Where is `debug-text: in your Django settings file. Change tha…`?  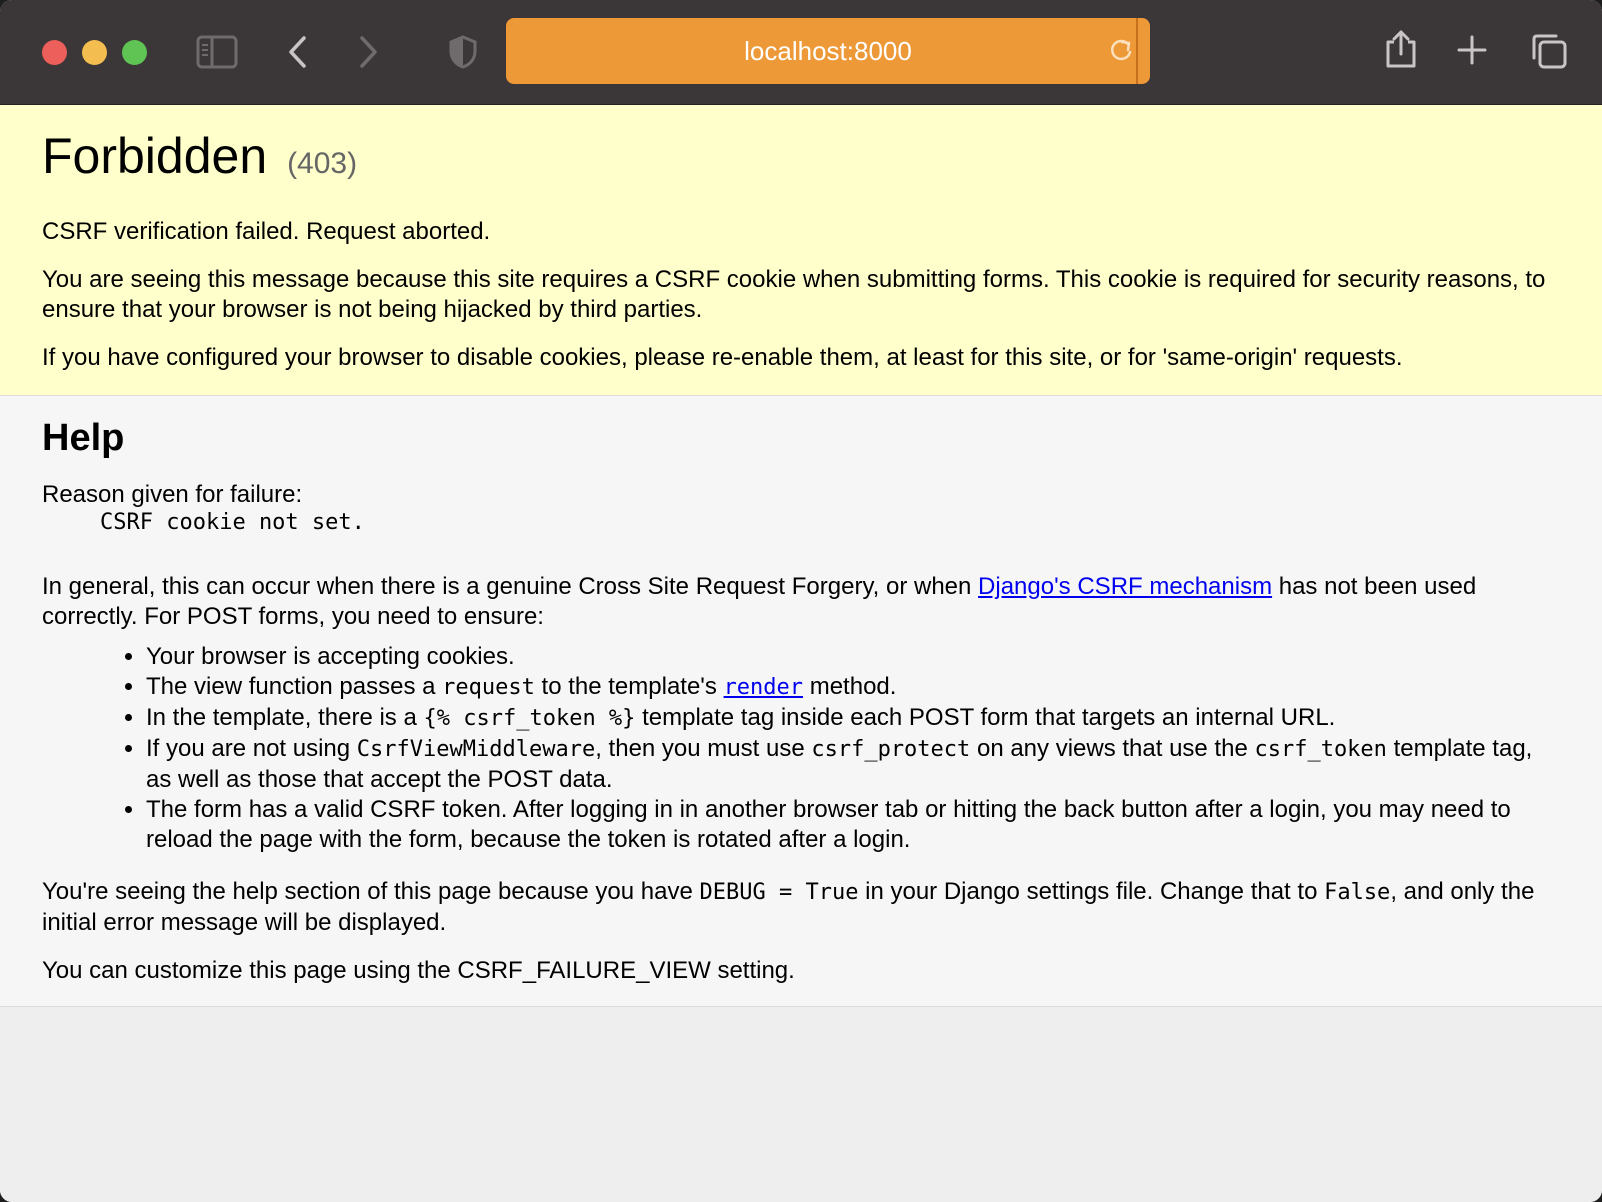 debug-text: in your Django settings file. Change tha… is located at coordinates (1091, 891).